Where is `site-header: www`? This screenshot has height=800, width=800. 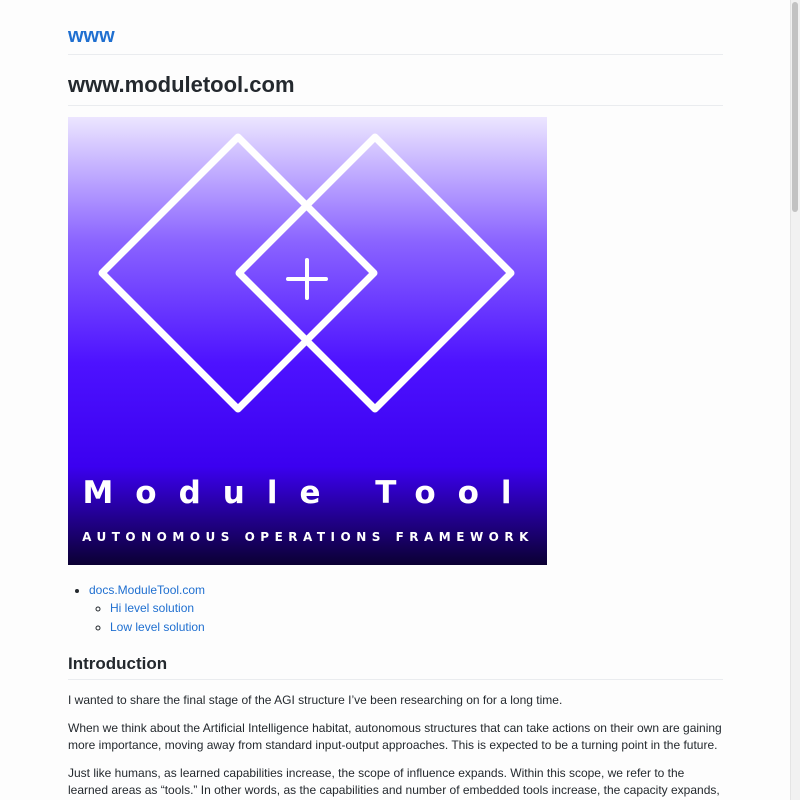 site-header: www is located at coordinates (395, 27).